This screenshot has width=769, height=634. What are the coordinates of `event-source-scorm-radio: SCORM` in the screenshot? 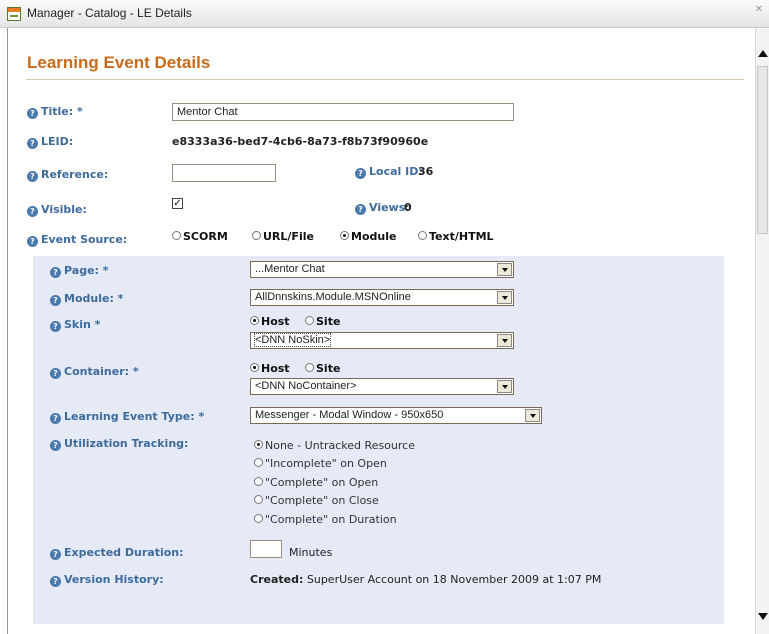 It's located at (200, 236).